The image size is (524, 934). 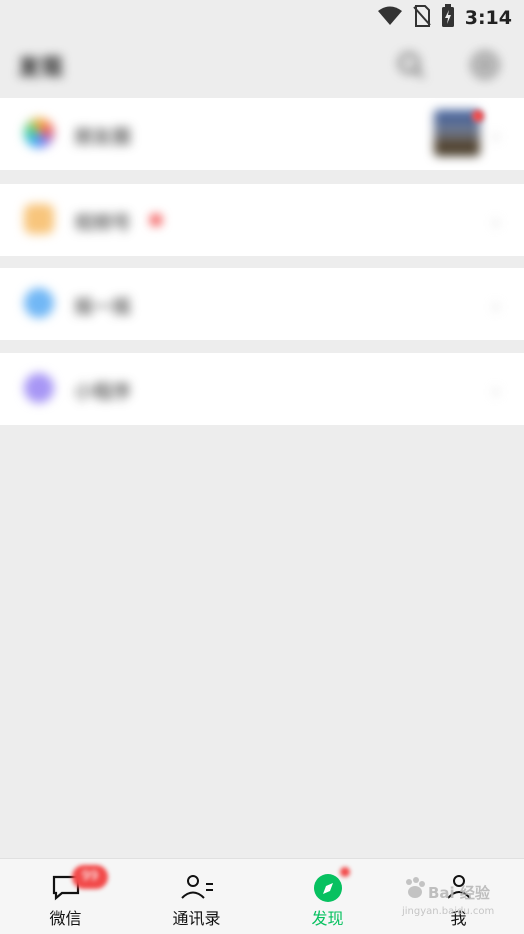 What do you see at coordinates (103, 137) in the screenshot?
I see `menu-label: 朋友圈` at bounding box center [103, 137].